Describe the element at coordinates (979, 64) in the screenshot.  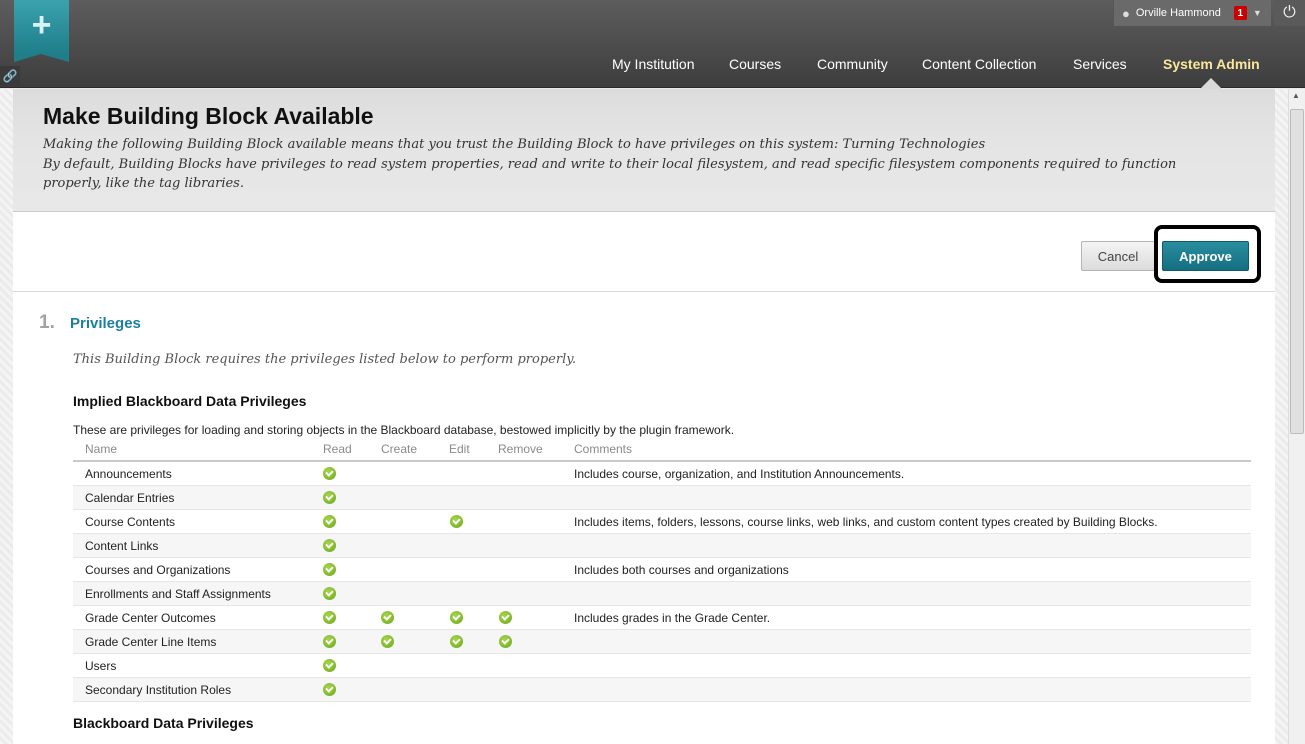
I see `nav-content-collection: Content Collection` at that location.